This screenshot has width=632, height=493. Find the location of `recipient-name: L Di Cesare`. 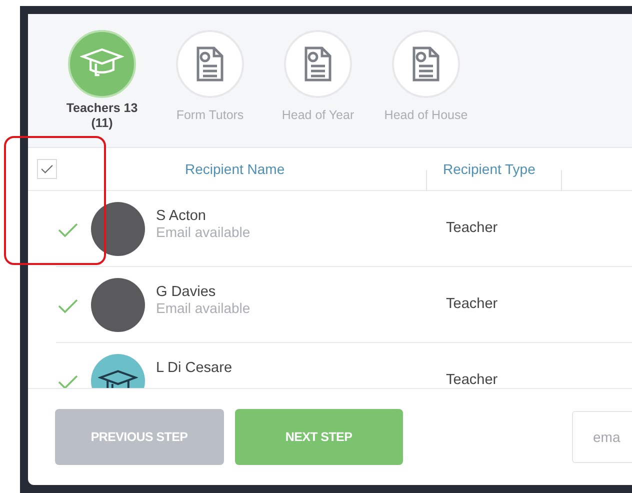

recipient-name: L Di Cesare is located at coordinates (195, 368).